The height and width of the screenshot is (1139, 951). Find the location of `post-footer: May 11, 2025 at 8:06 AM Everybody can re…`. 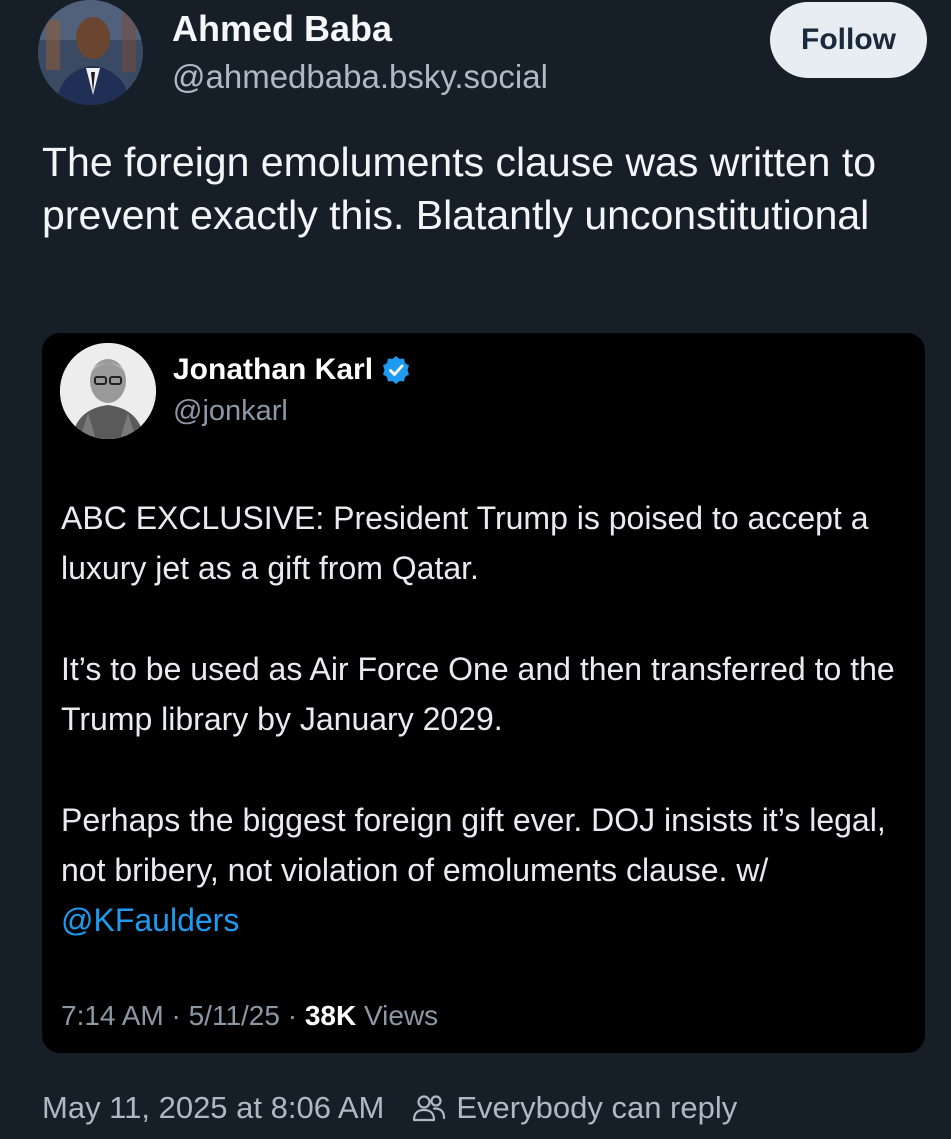

post-footer: May 11, 2025 at 8:06 AM Everybody can re… is located at coordinates (389, 1108).